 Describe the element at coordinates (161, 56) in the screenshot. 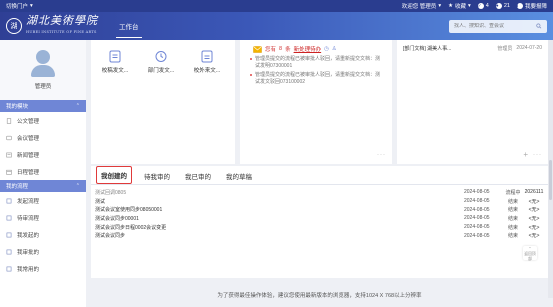

I see `clock-icon` at that location.